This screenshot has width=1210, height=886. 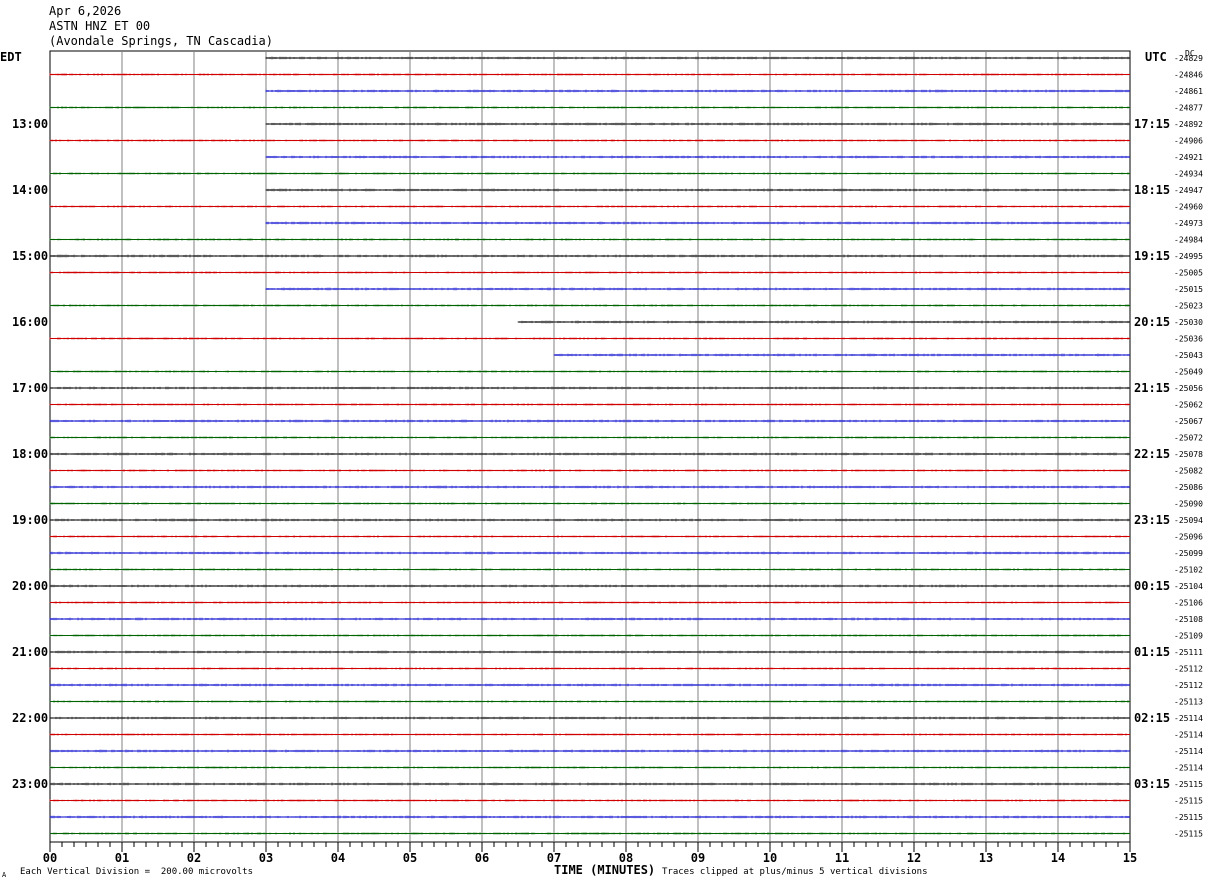 I want to click on dc-offset-label: -25099, so click(x=1188, y=553).